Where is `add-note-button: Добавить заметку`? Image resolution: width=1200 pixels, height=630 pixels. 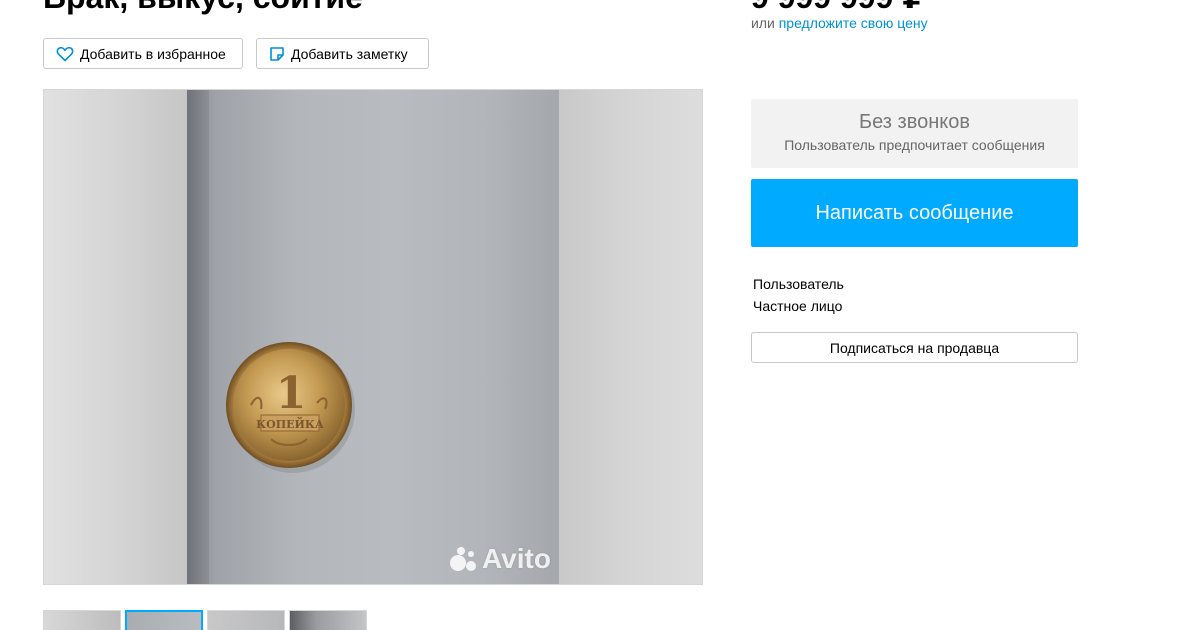
add-note-button: Добавить заметку is located at coordinates (342, 53).